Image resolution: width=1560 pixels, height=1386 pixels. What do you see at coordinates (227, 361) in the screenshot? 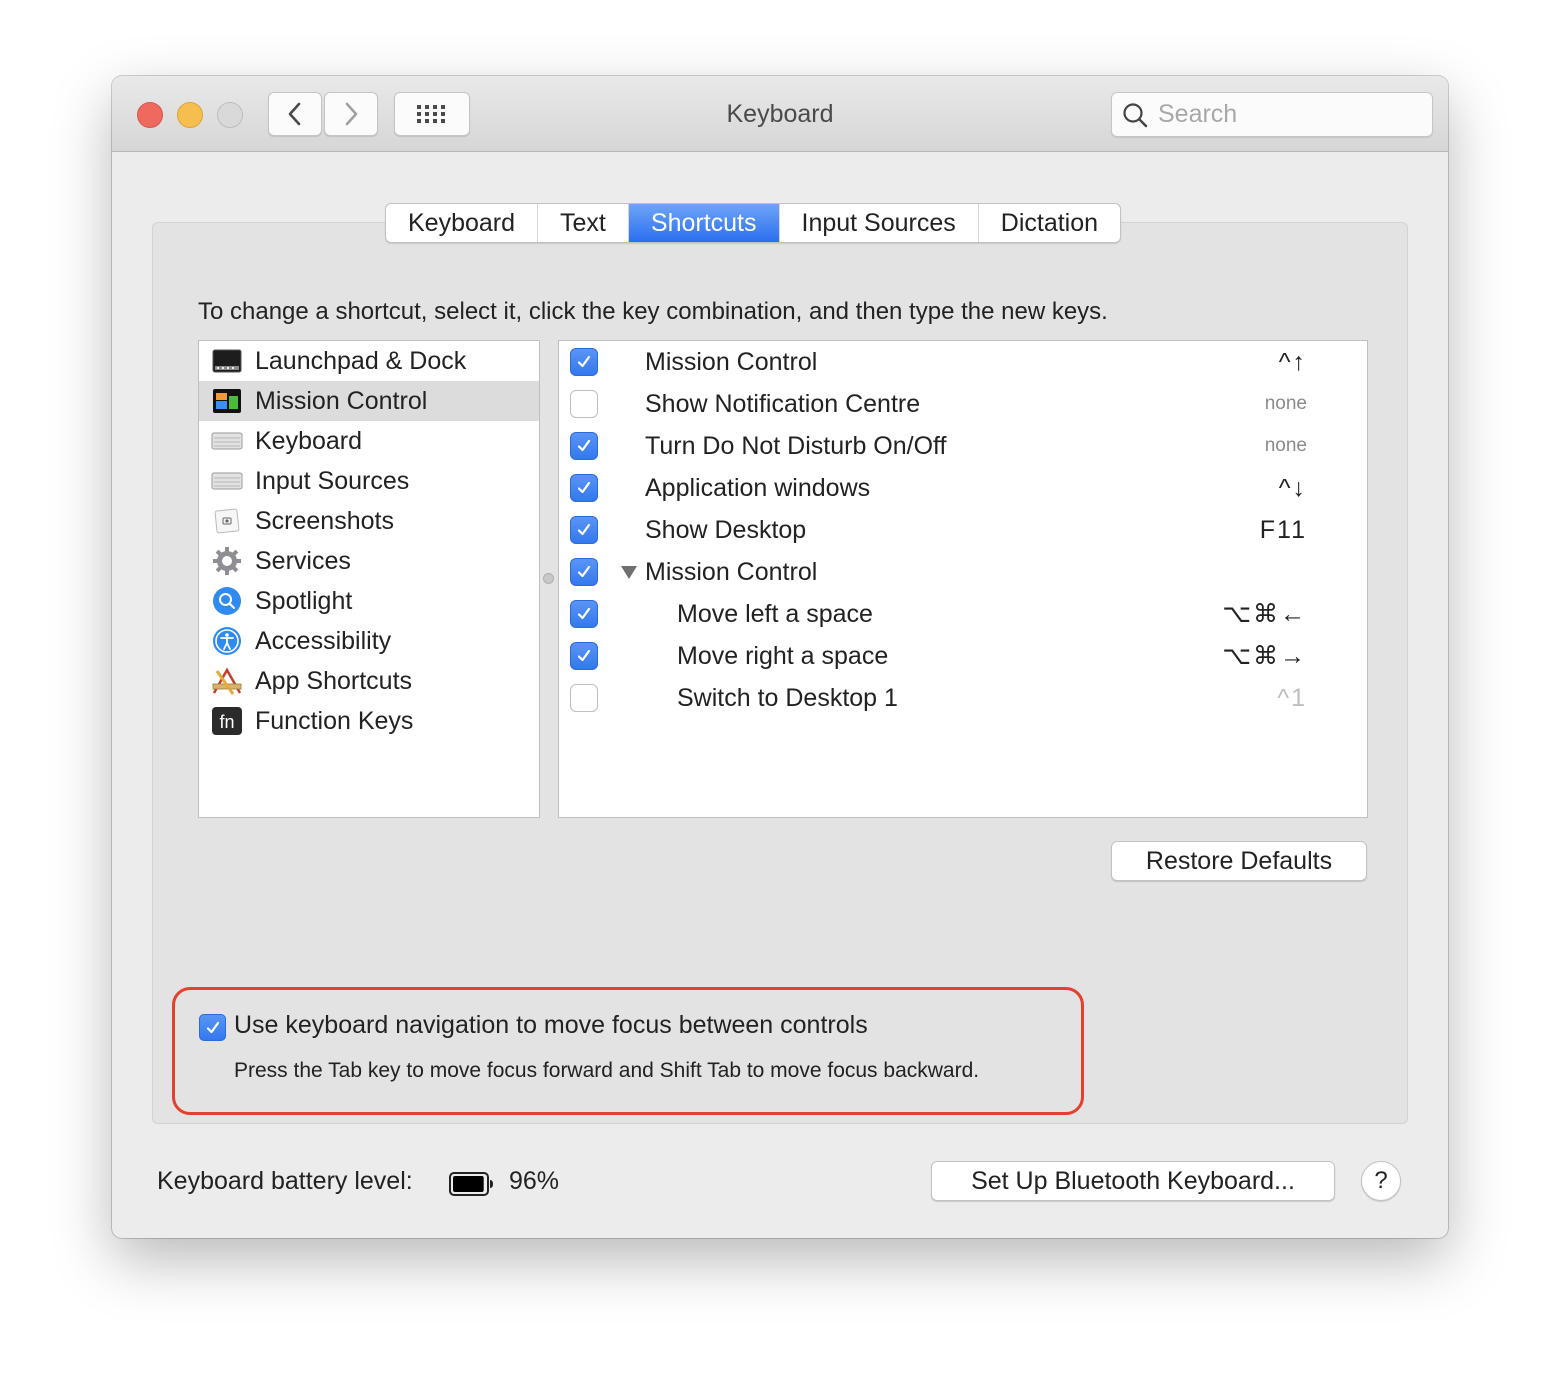
I see `launchpad-dock-icon` at bounding box center [227, 361].